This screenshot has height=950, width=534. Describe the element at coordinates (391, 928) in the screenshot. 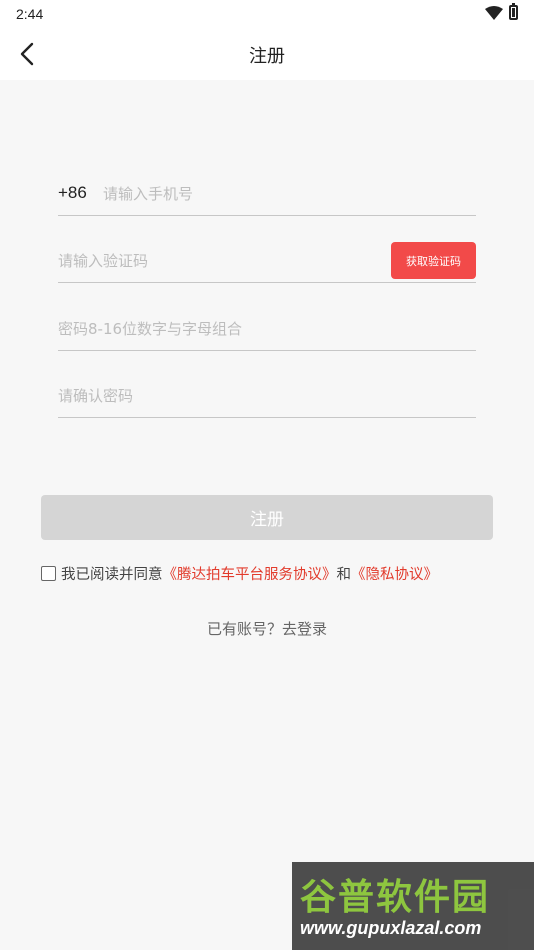

I see `watermark-url: www.gupuxlazal.com` at that location.